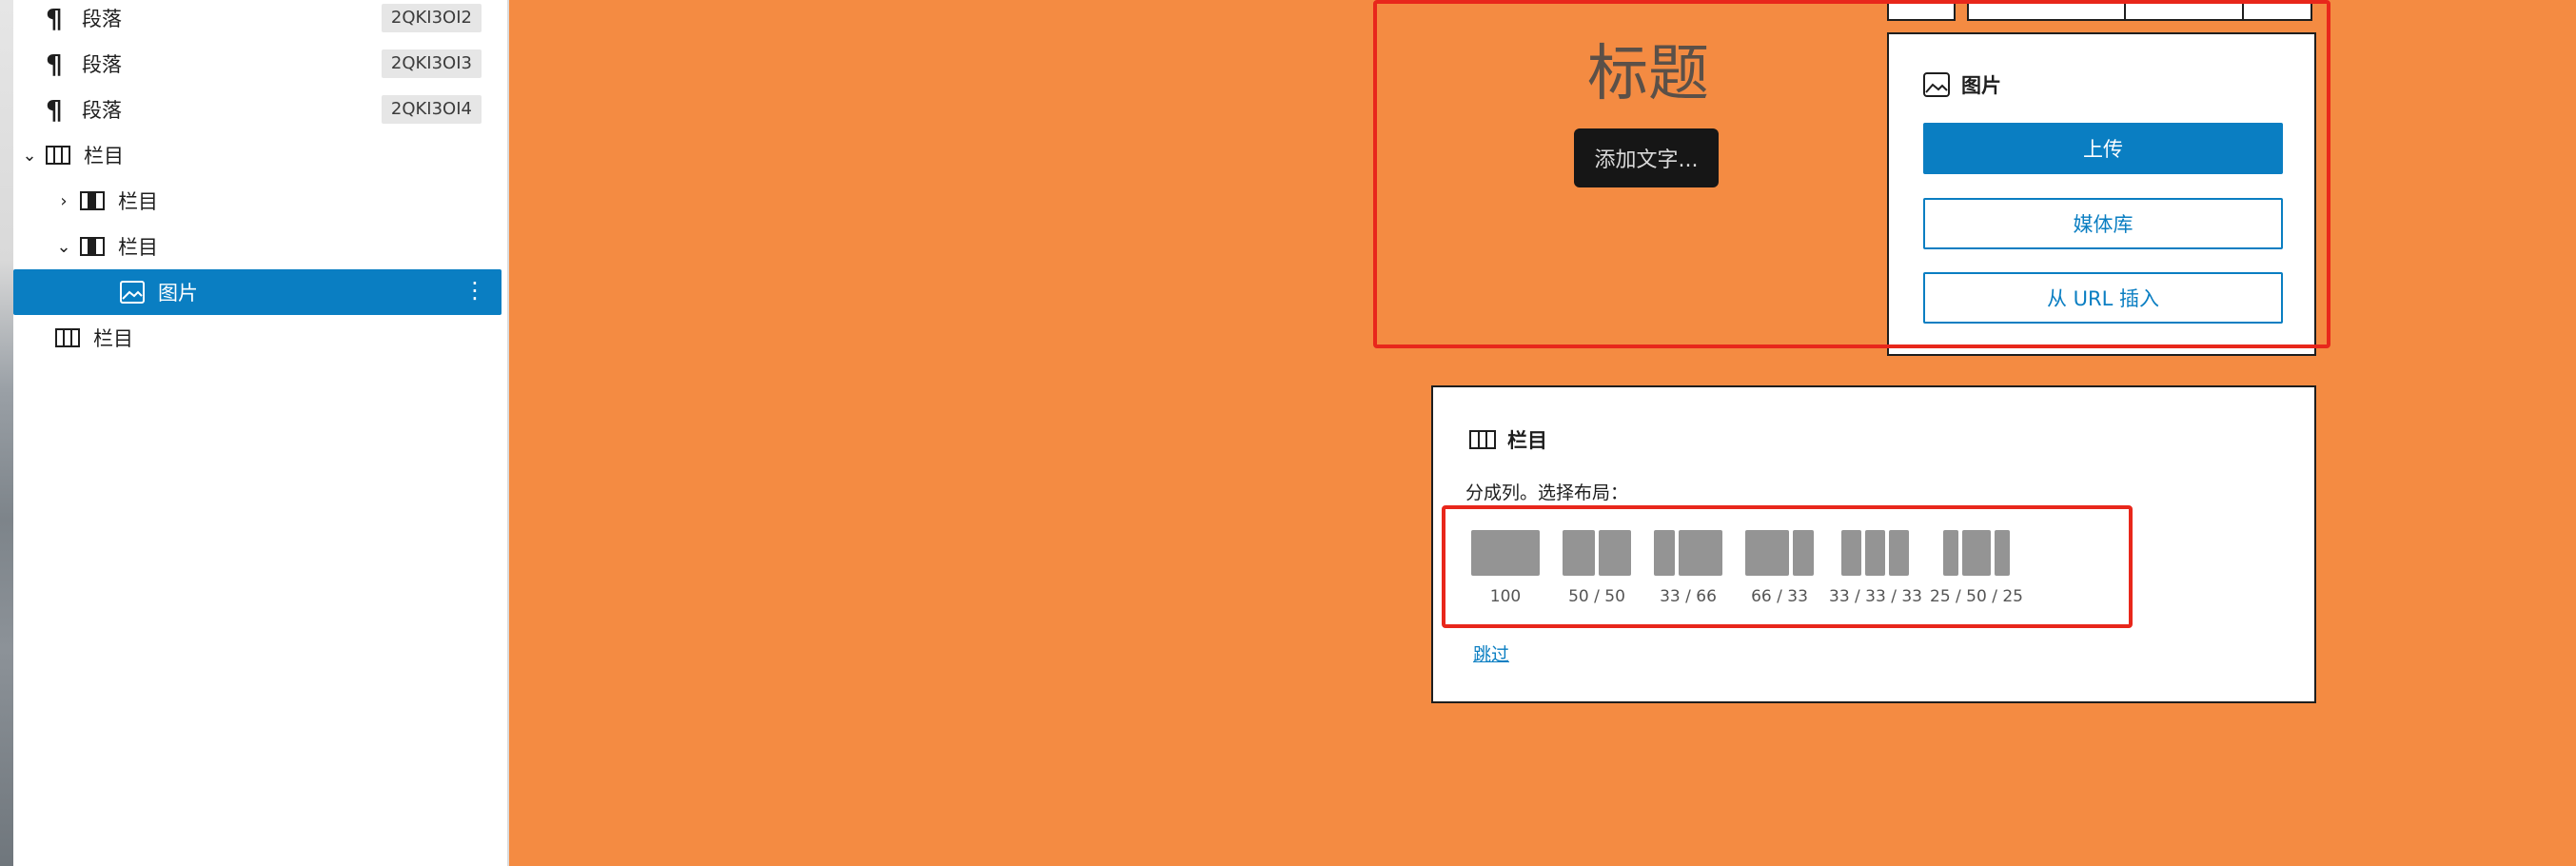  What do you see at coordinates (132, 292) in the screenshot?
I see `image-icon` at bounding box center [132, 292].